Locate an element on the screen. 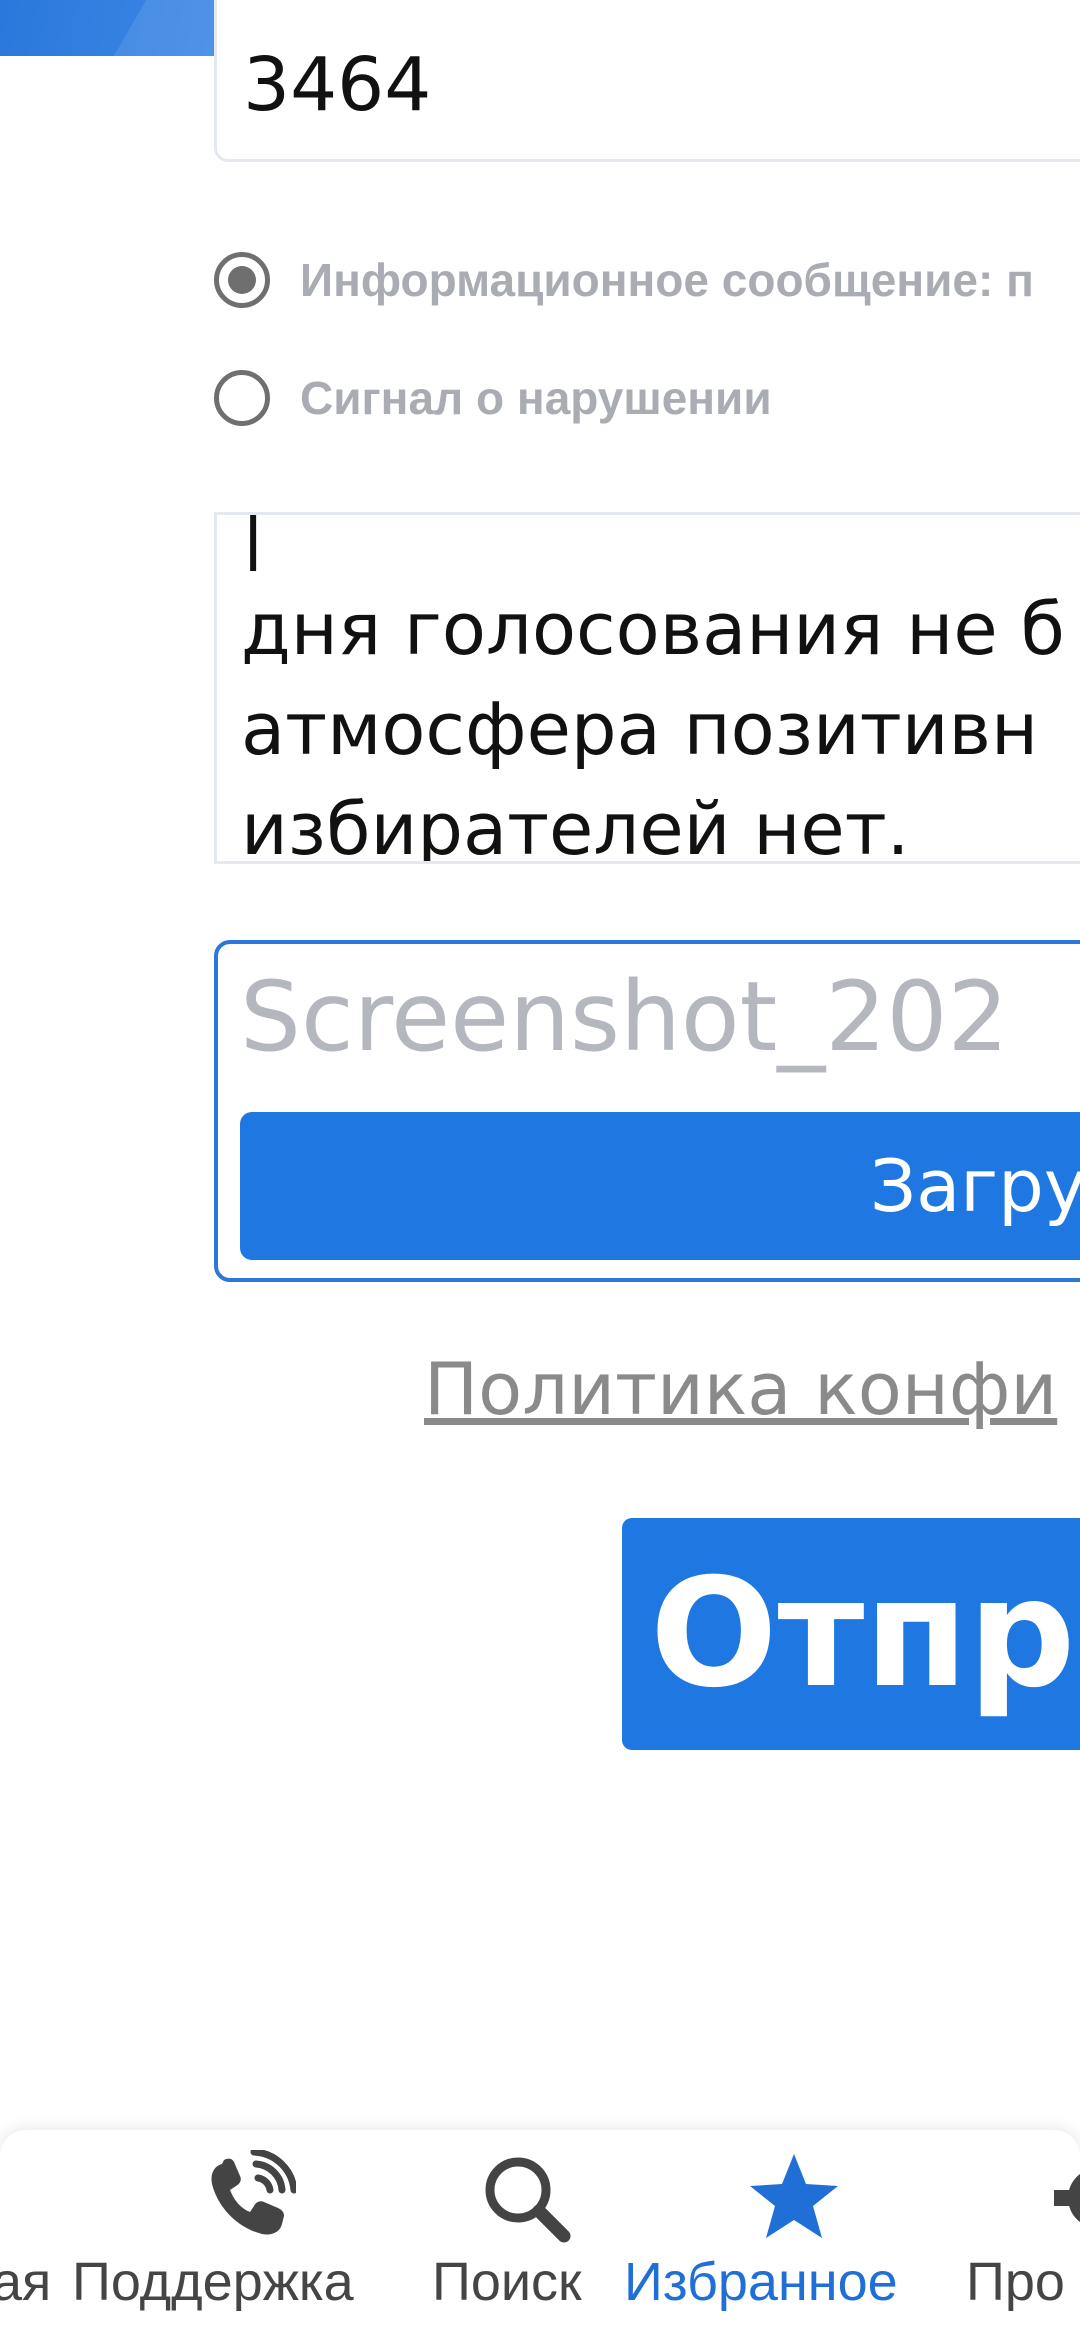 The width and height of the screenshot is (1080, 2340). submit-button: Отпра is located at coordinates (851, 1634).